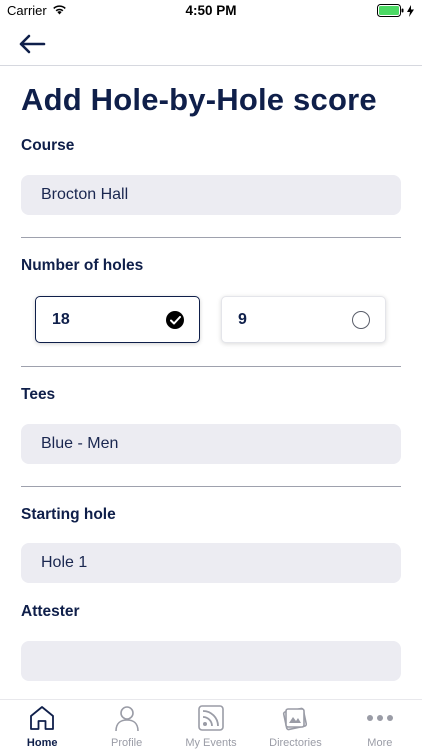 The width and height of the screenshot is (422, 750). Describe the element at coordinates (32, 44) in the screenshot. I see `back-arrow-icon` at that location.